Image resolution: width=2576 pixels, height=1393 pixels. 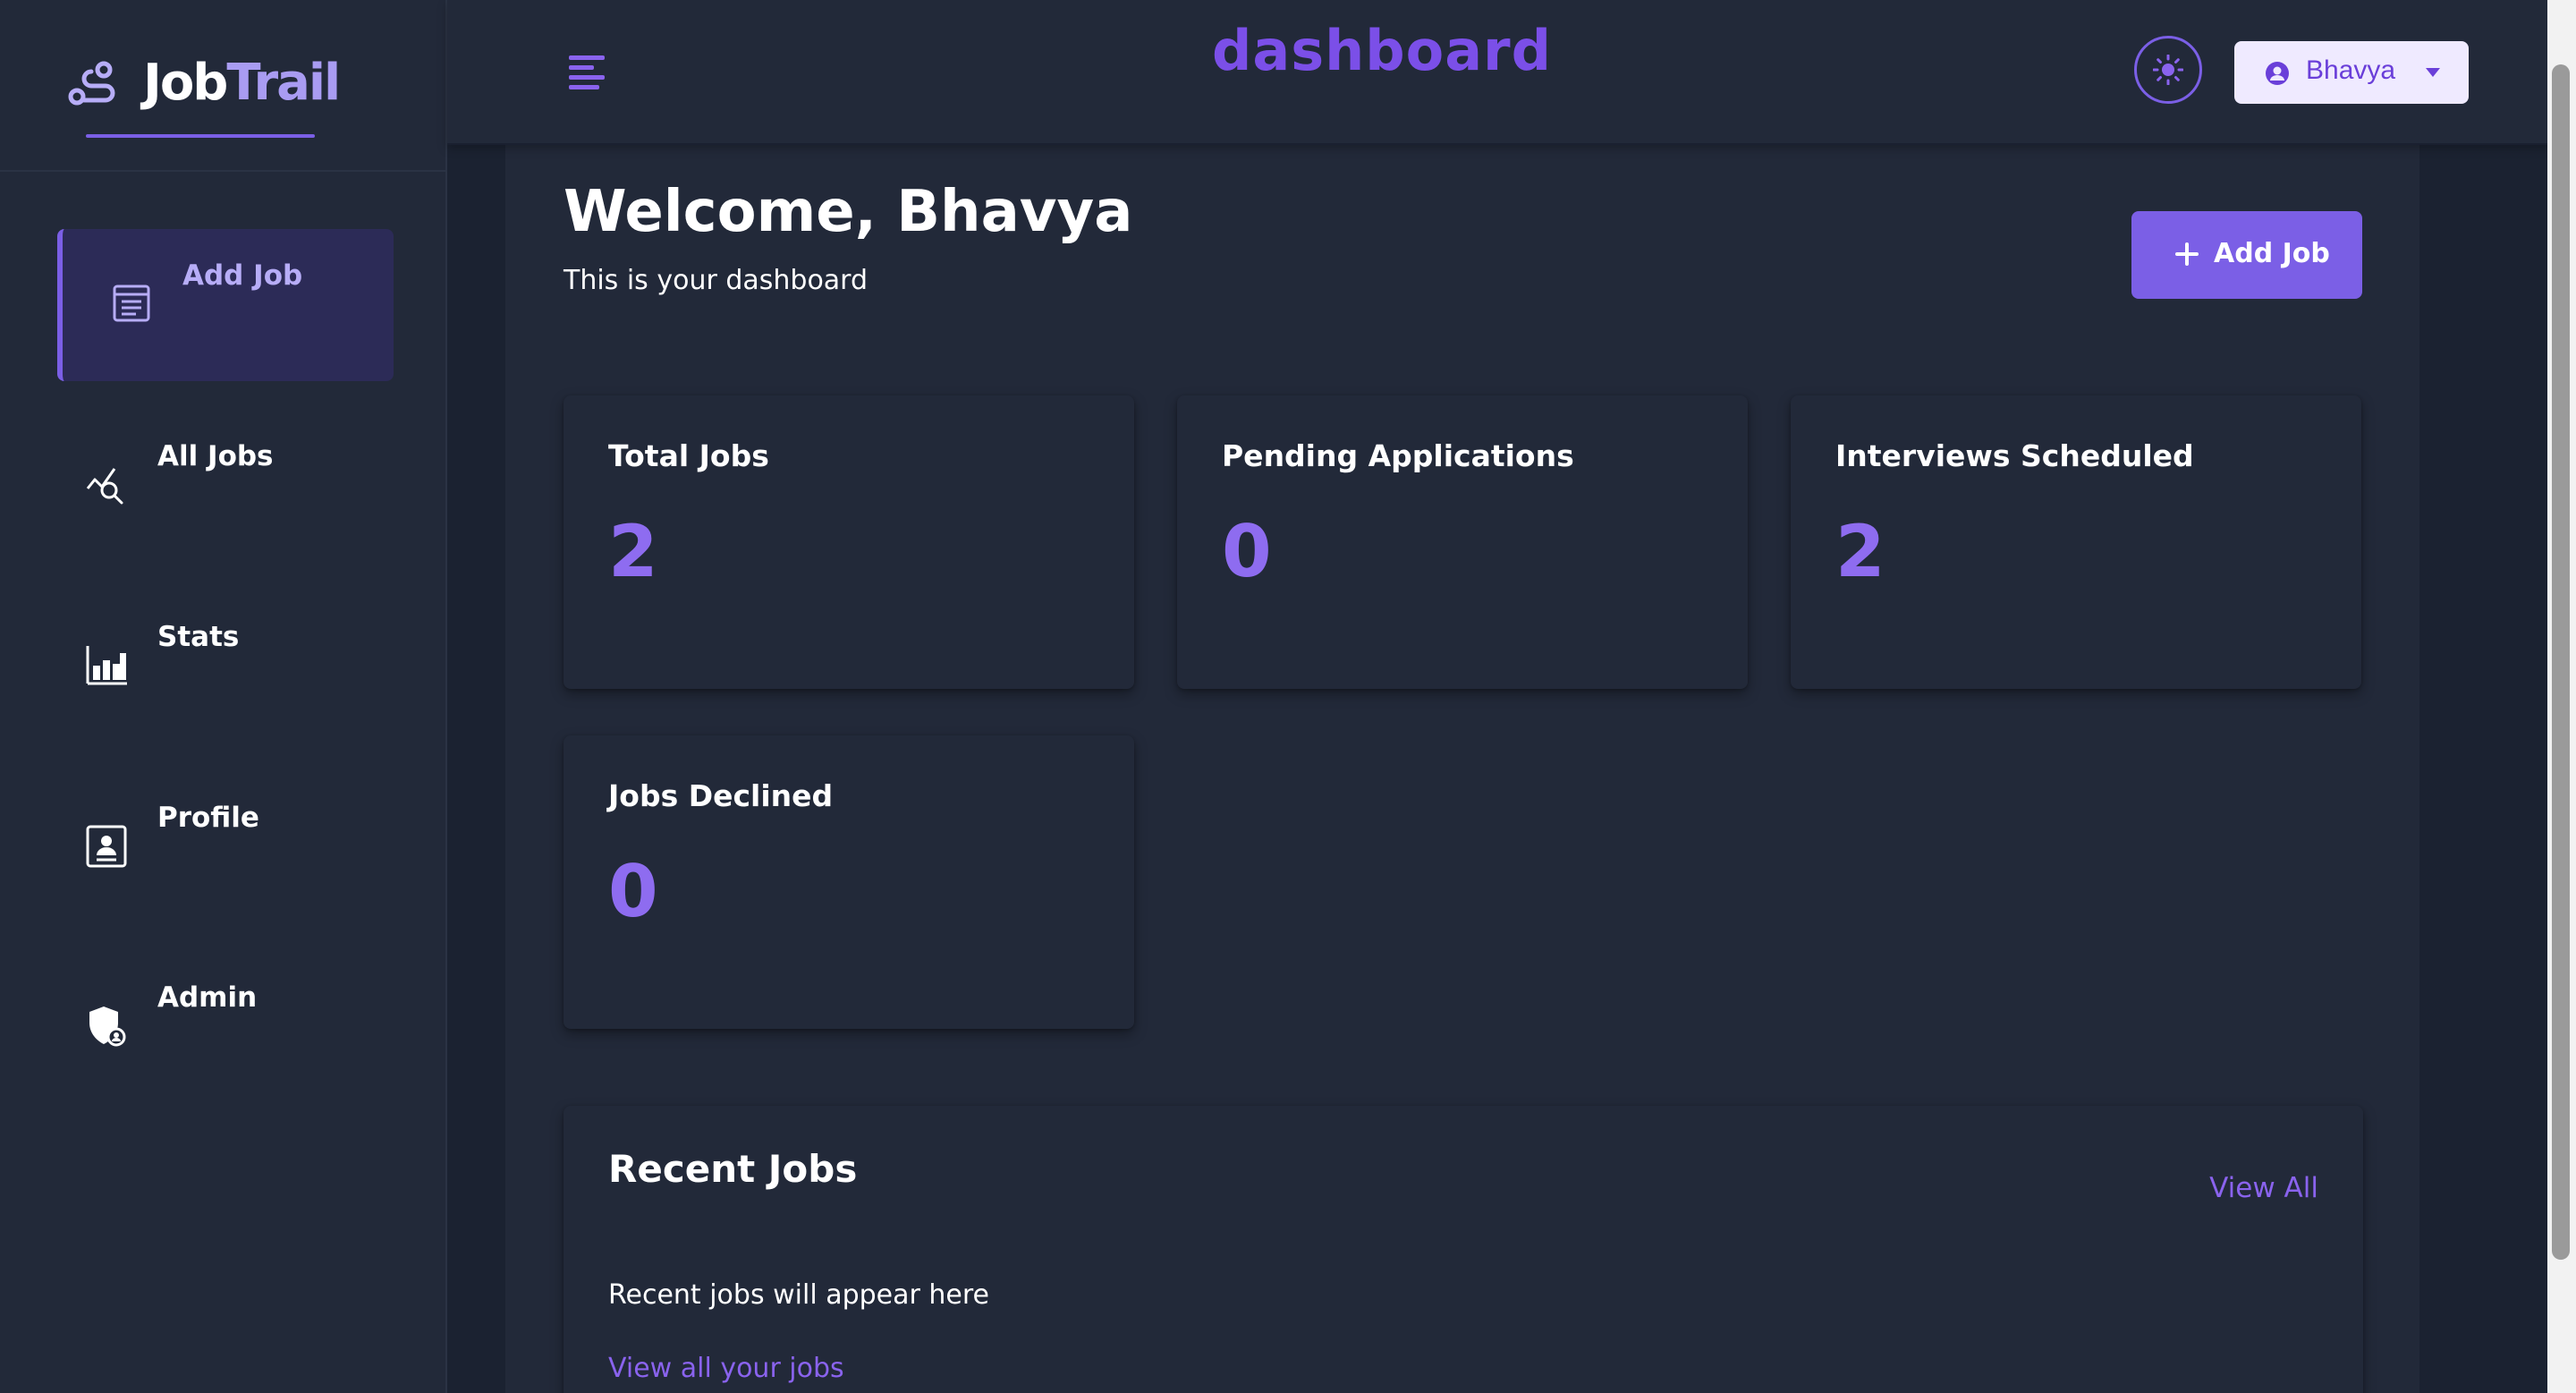 What do you see at coordinates (215, 456) in the screenshot?
I see `sidebar-item-label: All Jobs` at bounding box center [215, 456].